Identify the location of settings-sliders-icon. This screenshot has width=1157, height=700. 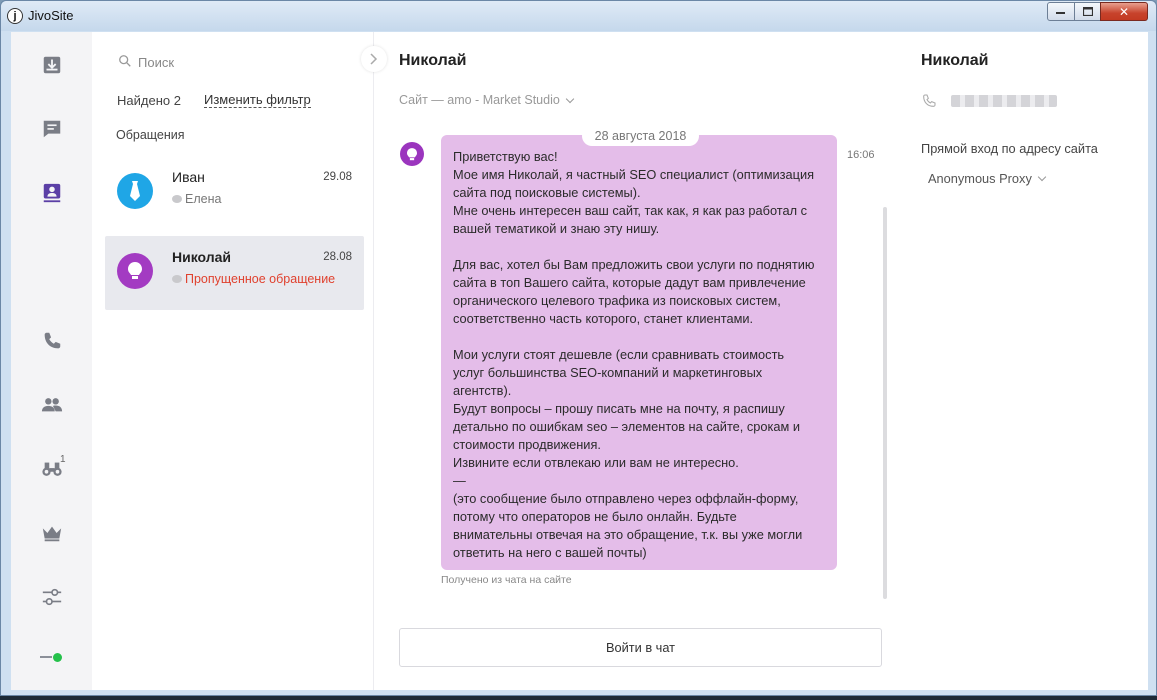
(52, 597).